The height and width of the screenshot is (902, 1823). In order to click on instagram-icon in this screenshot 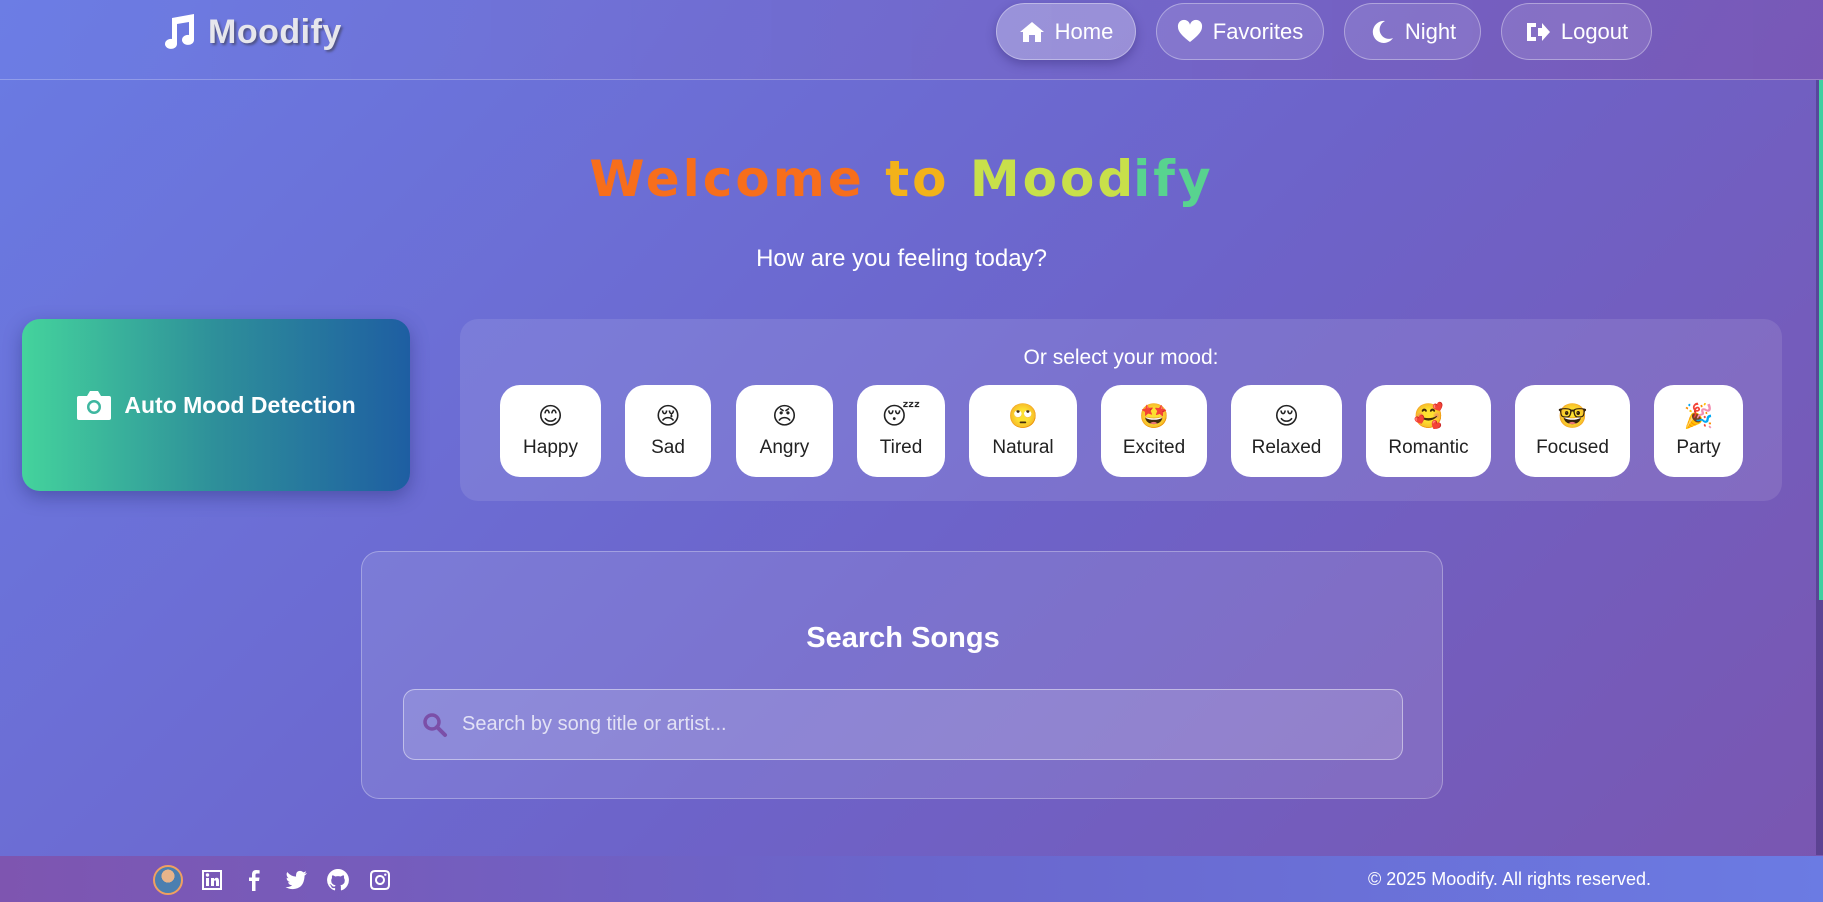, I will do `click(380, 880)`.